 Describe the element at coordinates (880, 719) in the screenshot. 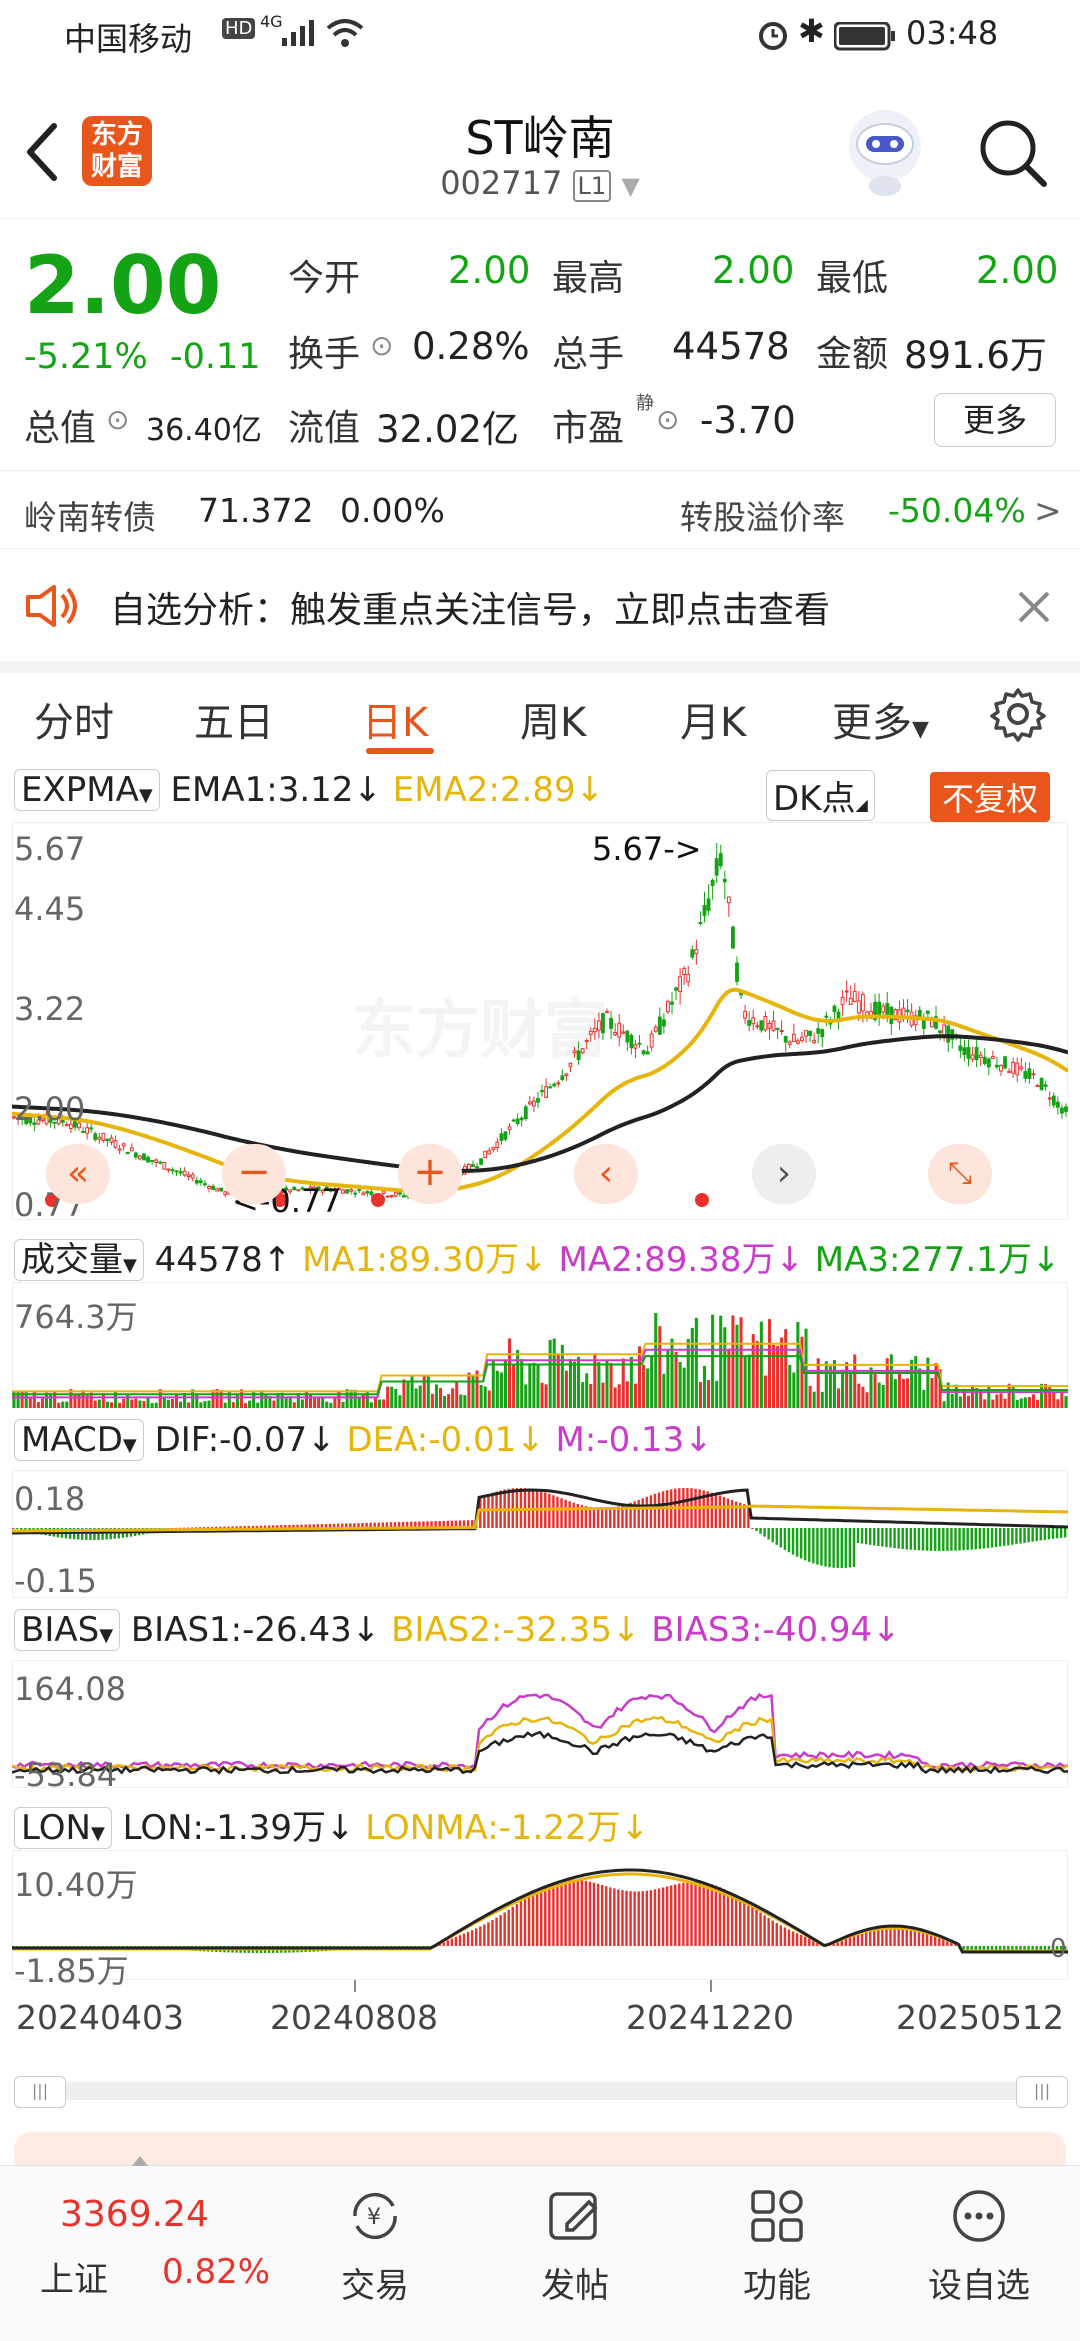

I see `tab-more: 更多▼` at that location.